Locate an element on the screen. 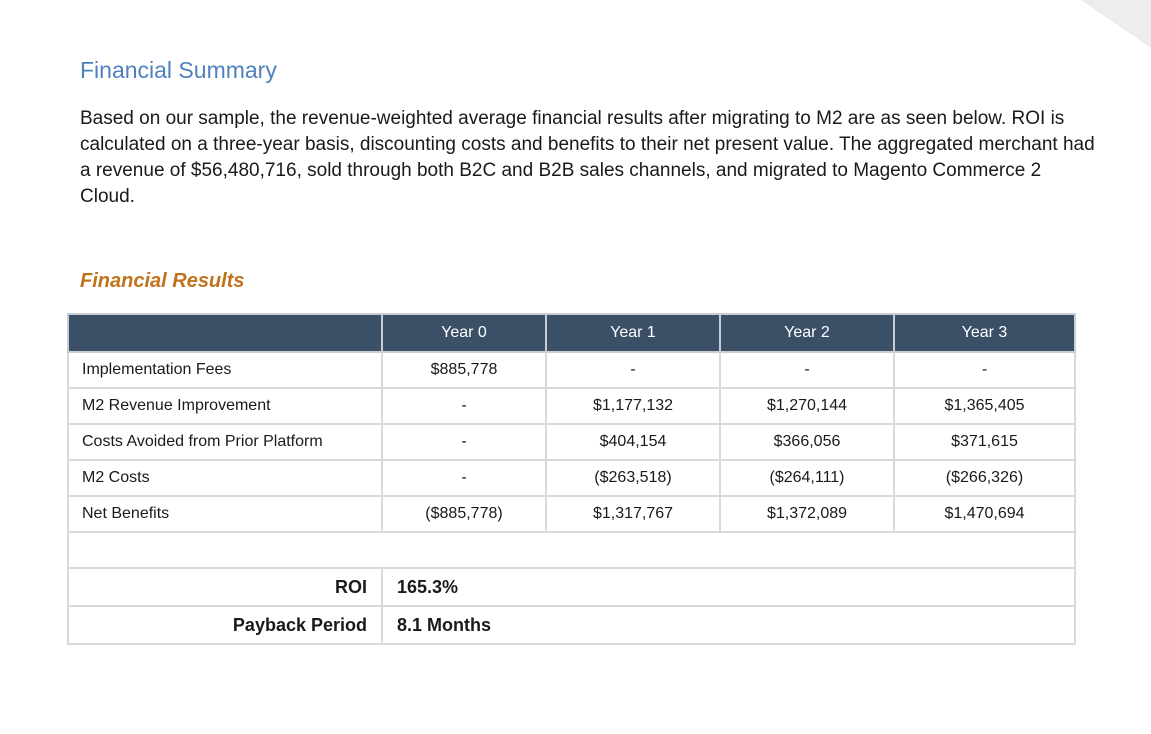 This screenshot has height=734, width=1151. row-label: M2 Revenue Improvement is located at coordinates (225, 406).